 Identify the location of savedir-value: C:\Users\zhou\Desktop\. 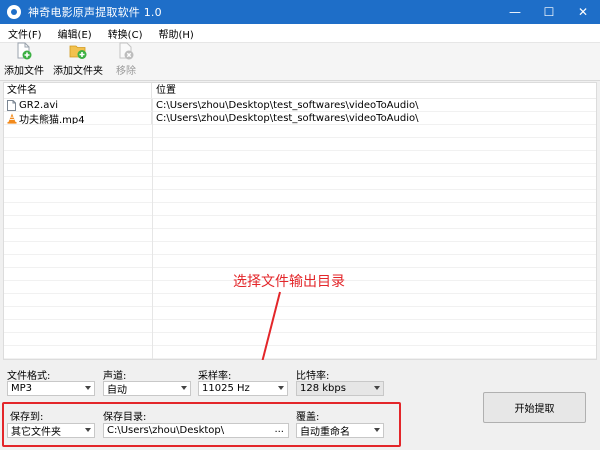
(166, 430).